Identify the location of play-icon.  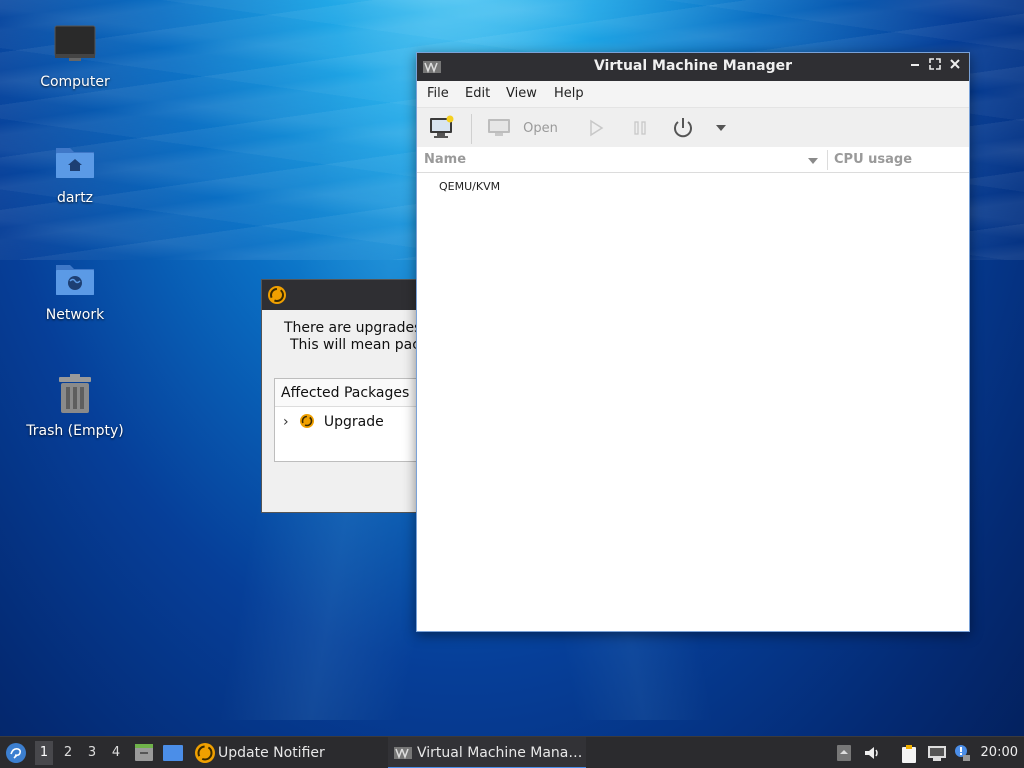
(597, 128).